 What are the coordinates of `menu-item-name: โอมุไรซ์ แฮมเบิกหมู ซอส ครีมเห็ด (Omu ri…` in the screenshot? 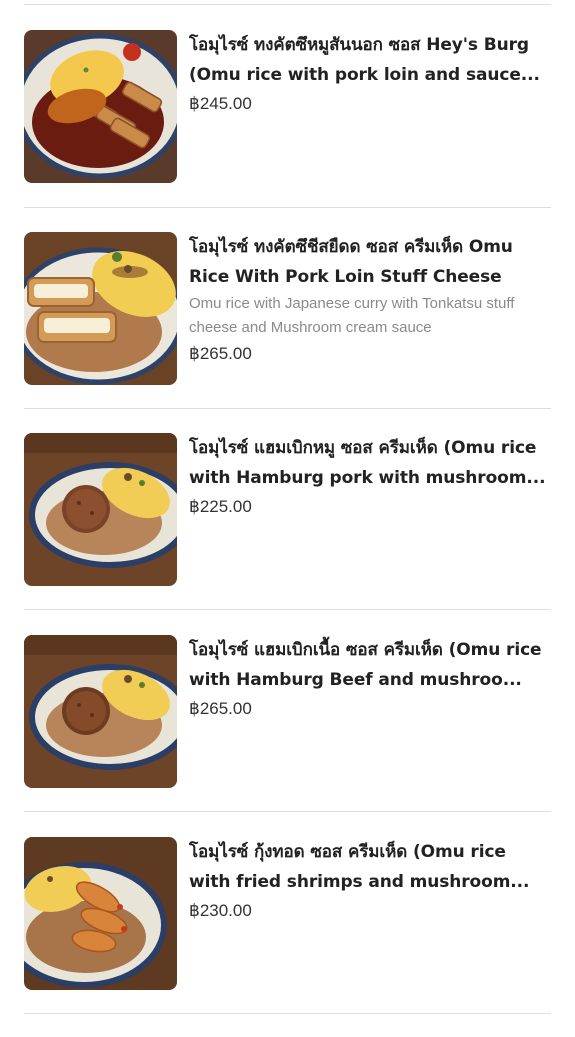 It's located at (367, 463).